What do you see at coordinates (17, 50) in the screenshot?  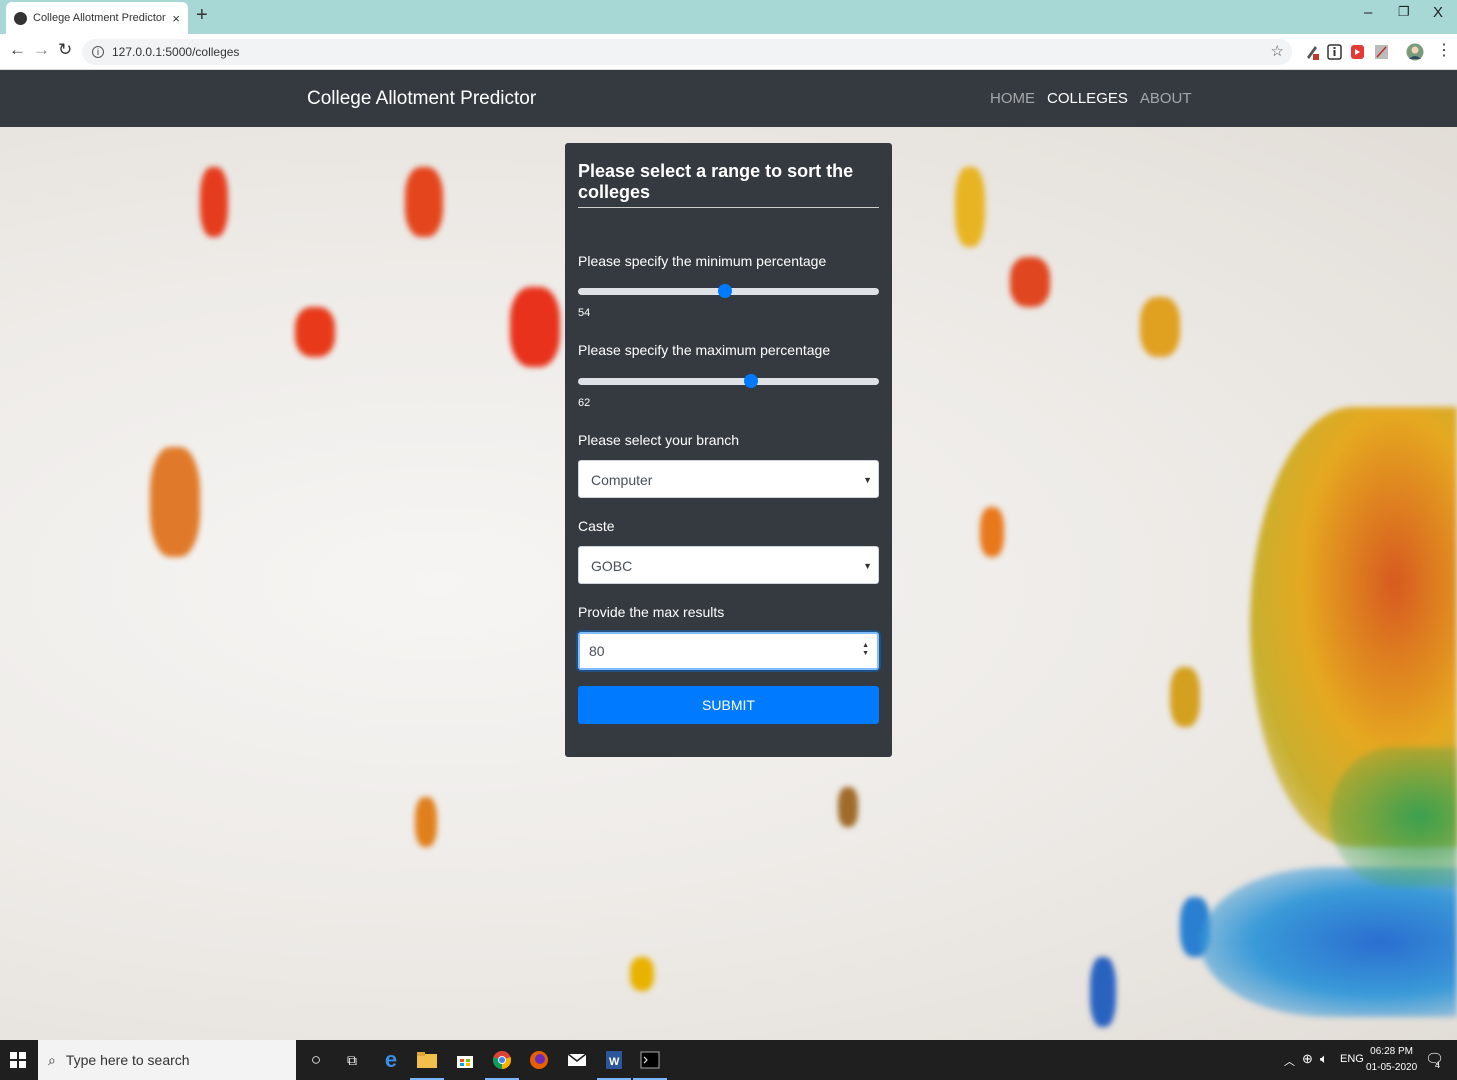 I see `back-arrow-icon: ←` at bounding box center [17, 50].